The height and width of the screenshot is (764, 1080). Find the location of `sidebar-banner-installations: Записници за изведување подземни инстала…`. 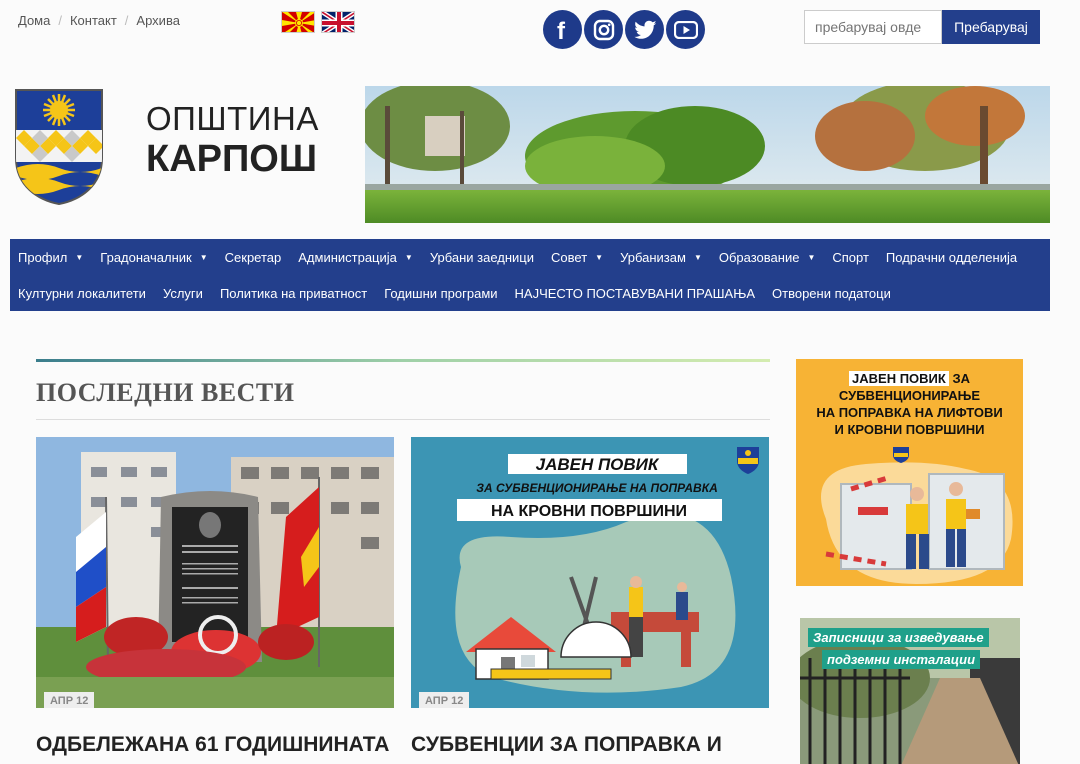

sidebar-banner-installations: Записници за изведување подземни инстала… is located at coordinates (910, 691).